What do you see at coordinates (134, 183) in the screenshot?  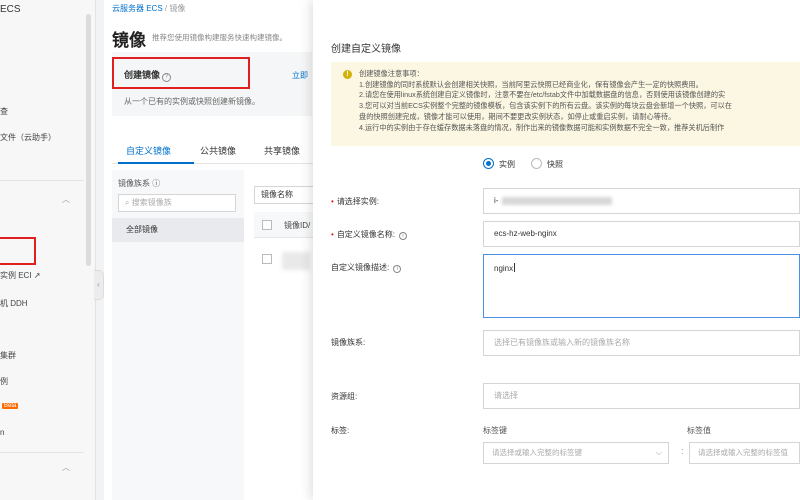 I see `image-family-title-text: 镜像族系` at bounding box center [134, 183].